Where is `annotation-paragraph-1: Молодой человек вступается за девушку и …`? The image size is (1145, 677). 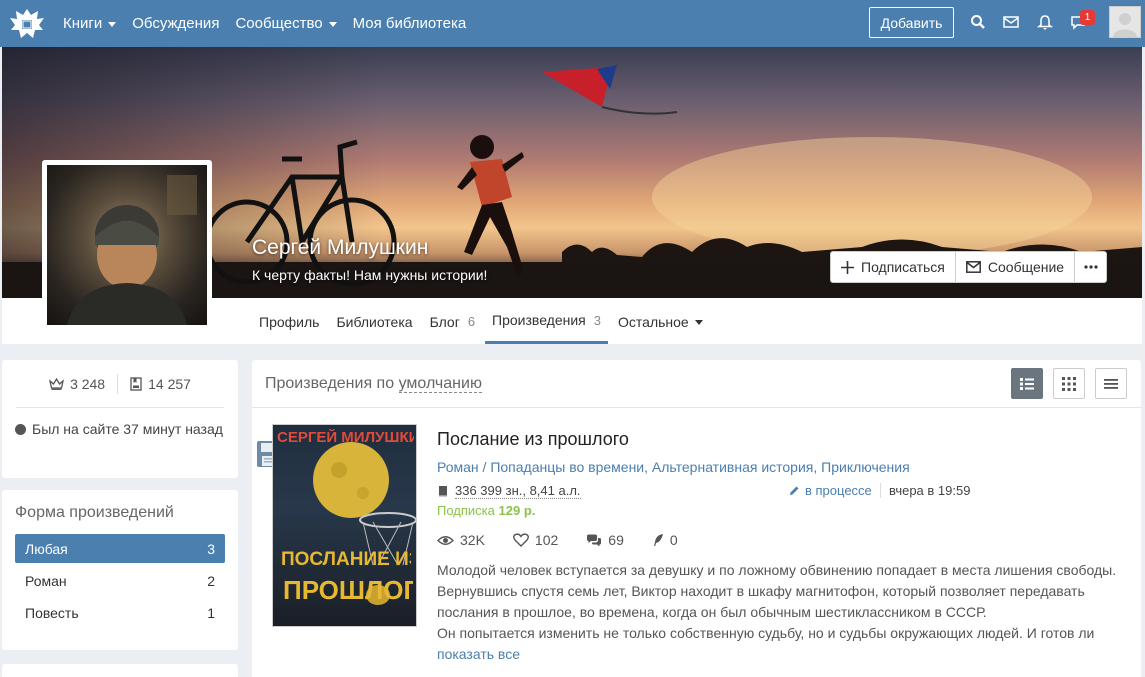 annotation-paragraph-1: Молодой человек вступается за девушку и … is located at coordinates (777, 591).